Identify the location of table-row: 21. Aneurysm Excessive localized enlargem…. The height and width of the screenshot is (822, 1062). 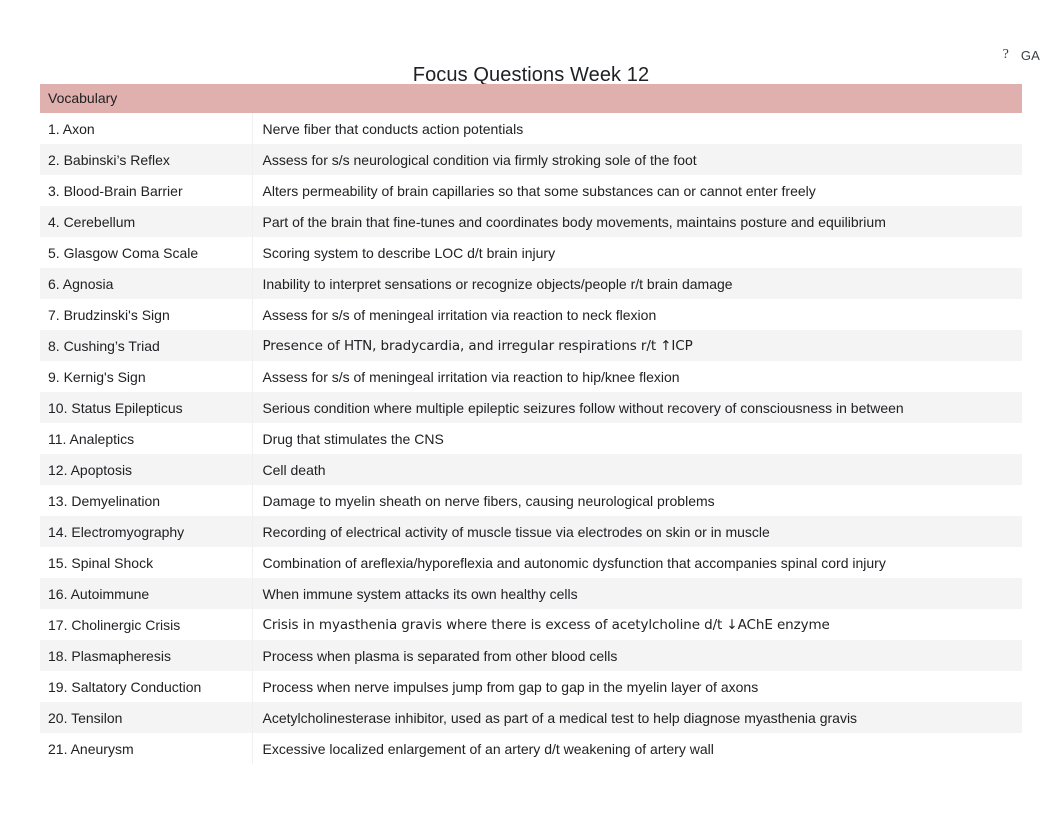
(531, 748).